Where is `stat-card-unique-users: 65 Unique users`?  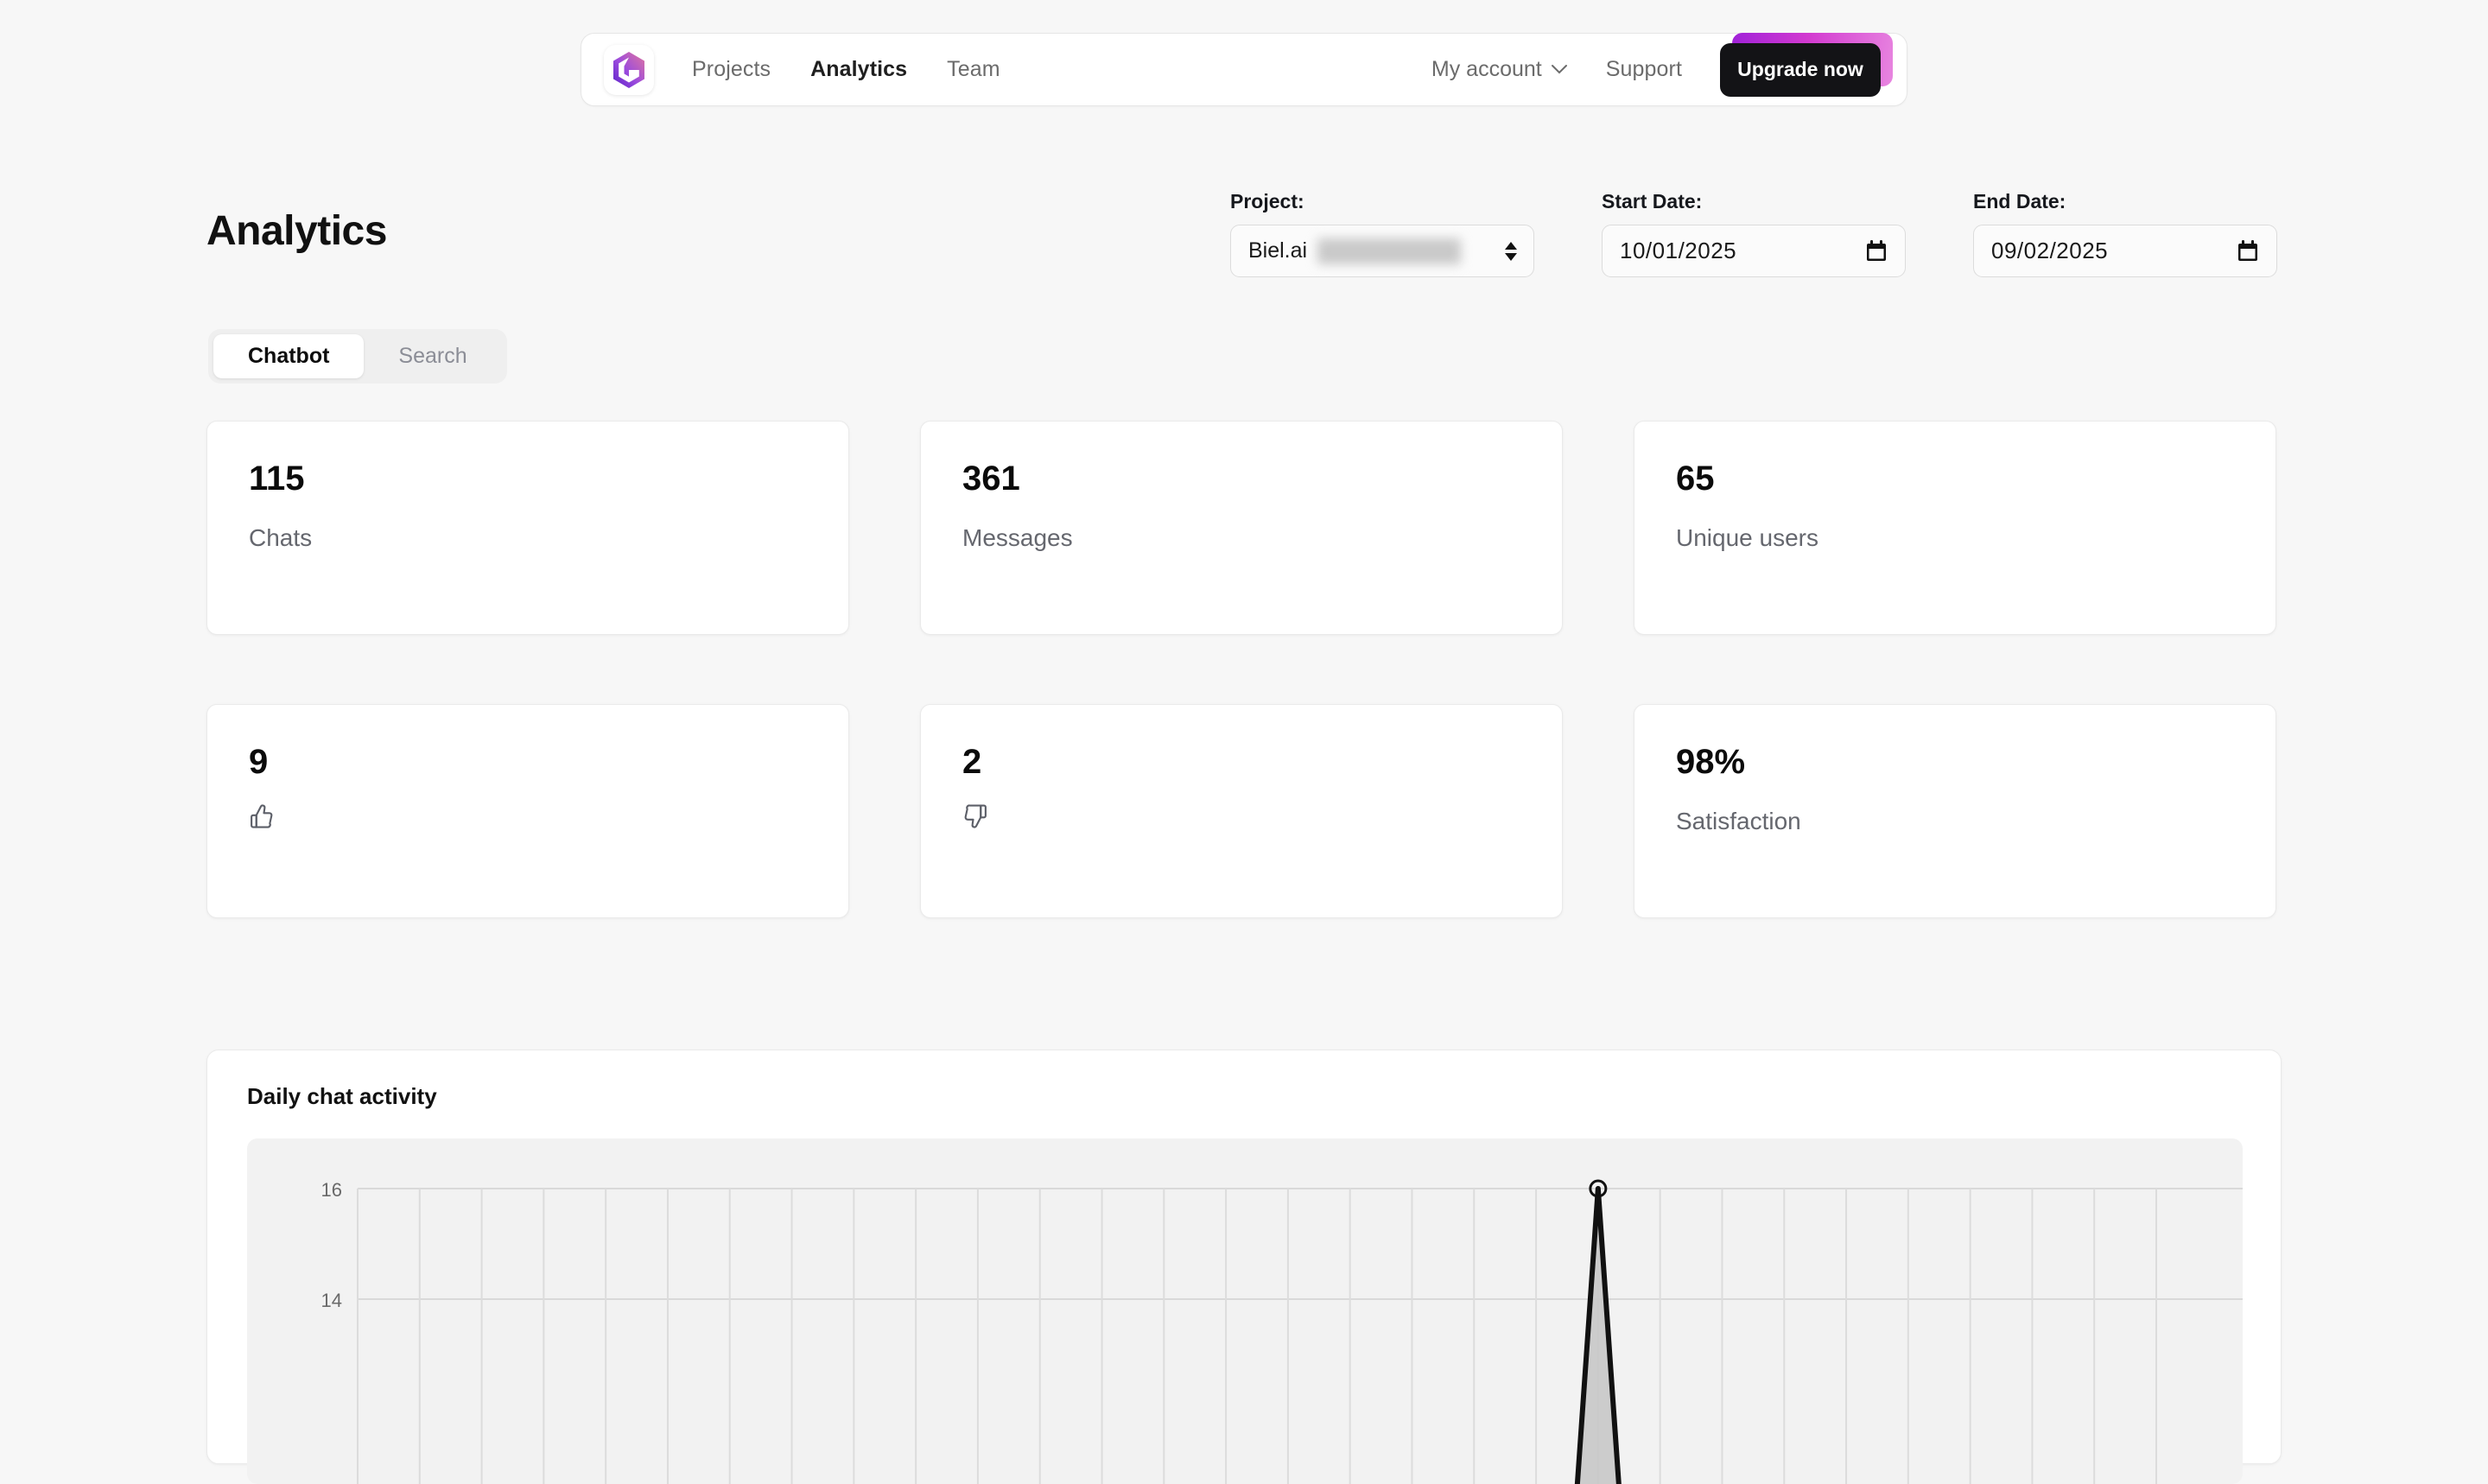 stat-card-unique-users: 65 Unique users is located at coordinates (1955, 528).